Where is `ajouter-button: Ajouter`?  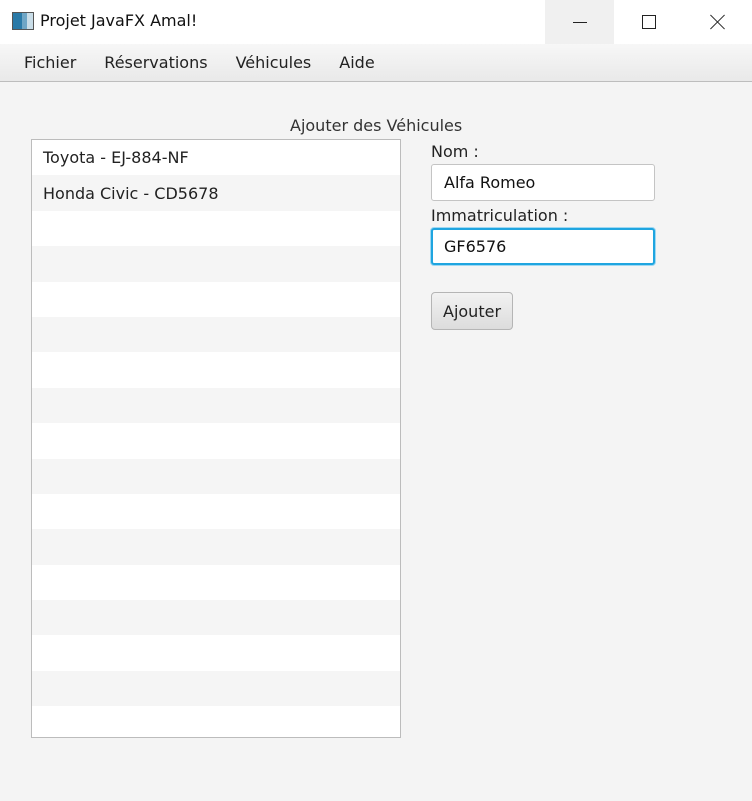 ajouter-button: Ajouter is located at coordinates (472, 311).